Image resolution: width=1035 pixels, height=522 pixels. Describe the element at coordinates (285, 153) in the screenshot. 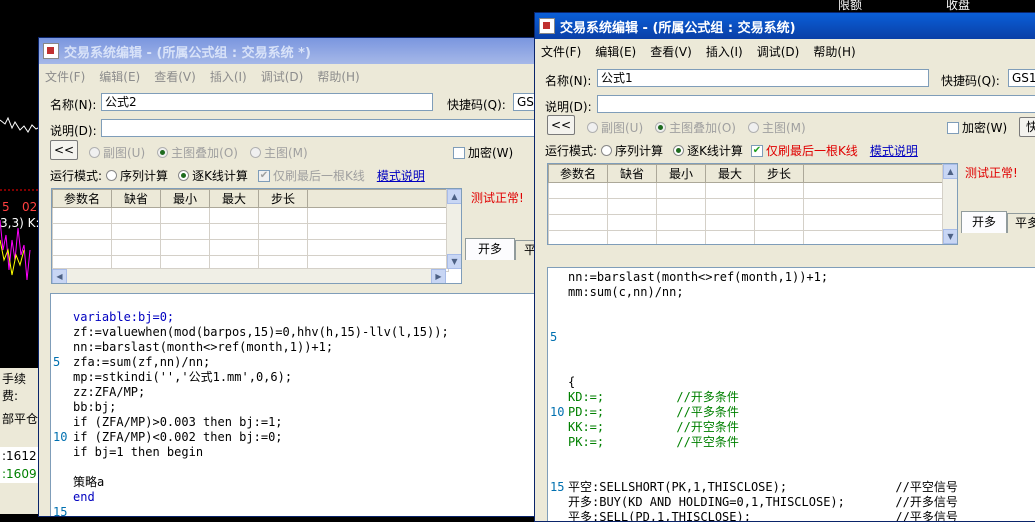

I see `radio-main-chart-label: 主图(M)` at that location.